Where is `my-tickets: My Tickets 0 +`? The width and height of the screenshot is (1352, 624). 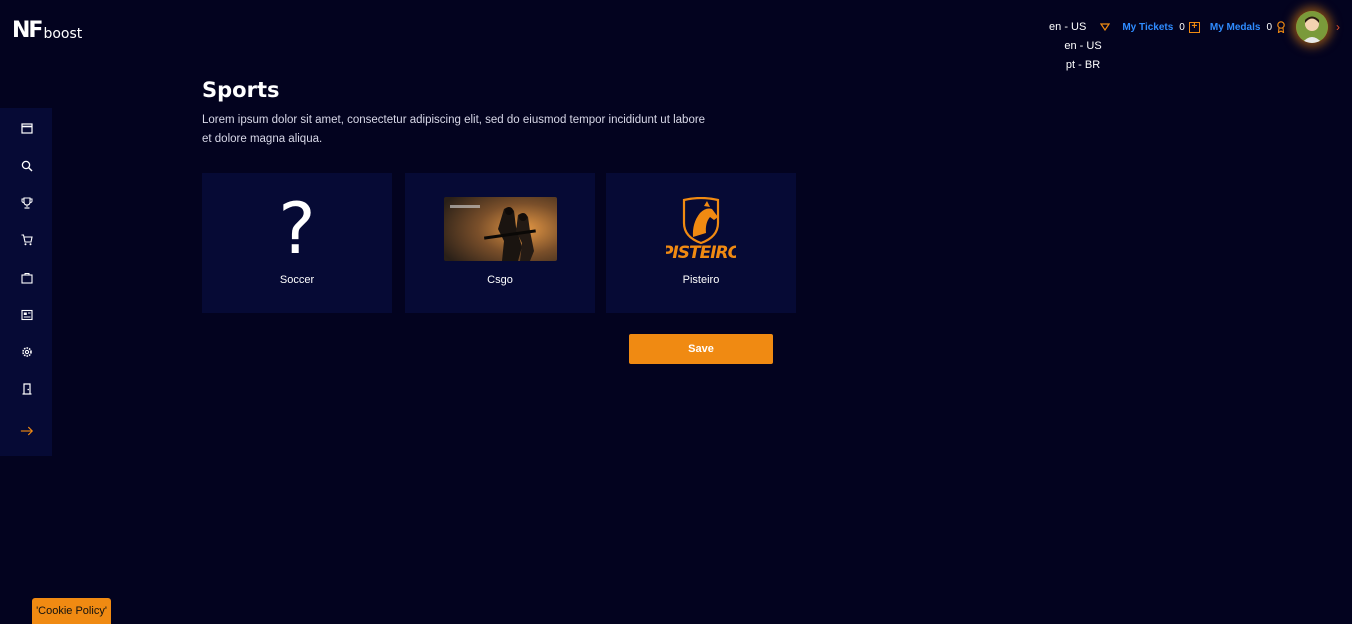 my-tickets: My Tickets 0 + is located at coordinates (1161, 27).